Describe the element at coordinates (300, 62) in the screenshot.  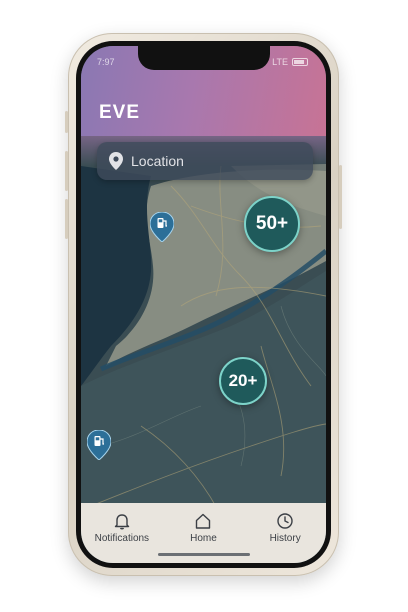
I see `battery-icon` at that location.